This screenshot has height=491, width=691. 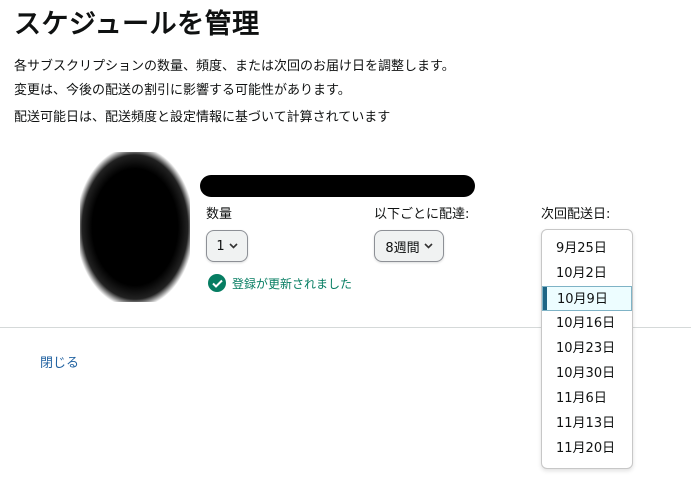 I want to click on update-status: 登録が更新されました, so click(x=280, y=283).